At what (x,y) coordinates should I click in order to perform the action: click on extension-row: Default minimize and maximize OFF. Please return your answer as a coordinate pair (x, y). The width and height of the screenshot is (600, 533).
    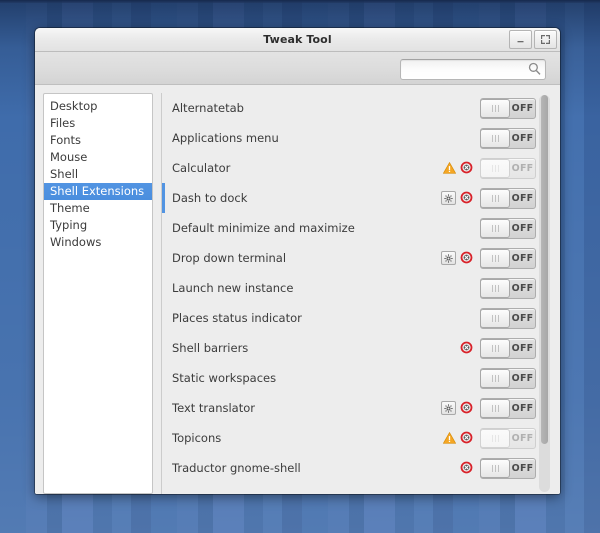
    Looking at the image, I should click on (349, 228).